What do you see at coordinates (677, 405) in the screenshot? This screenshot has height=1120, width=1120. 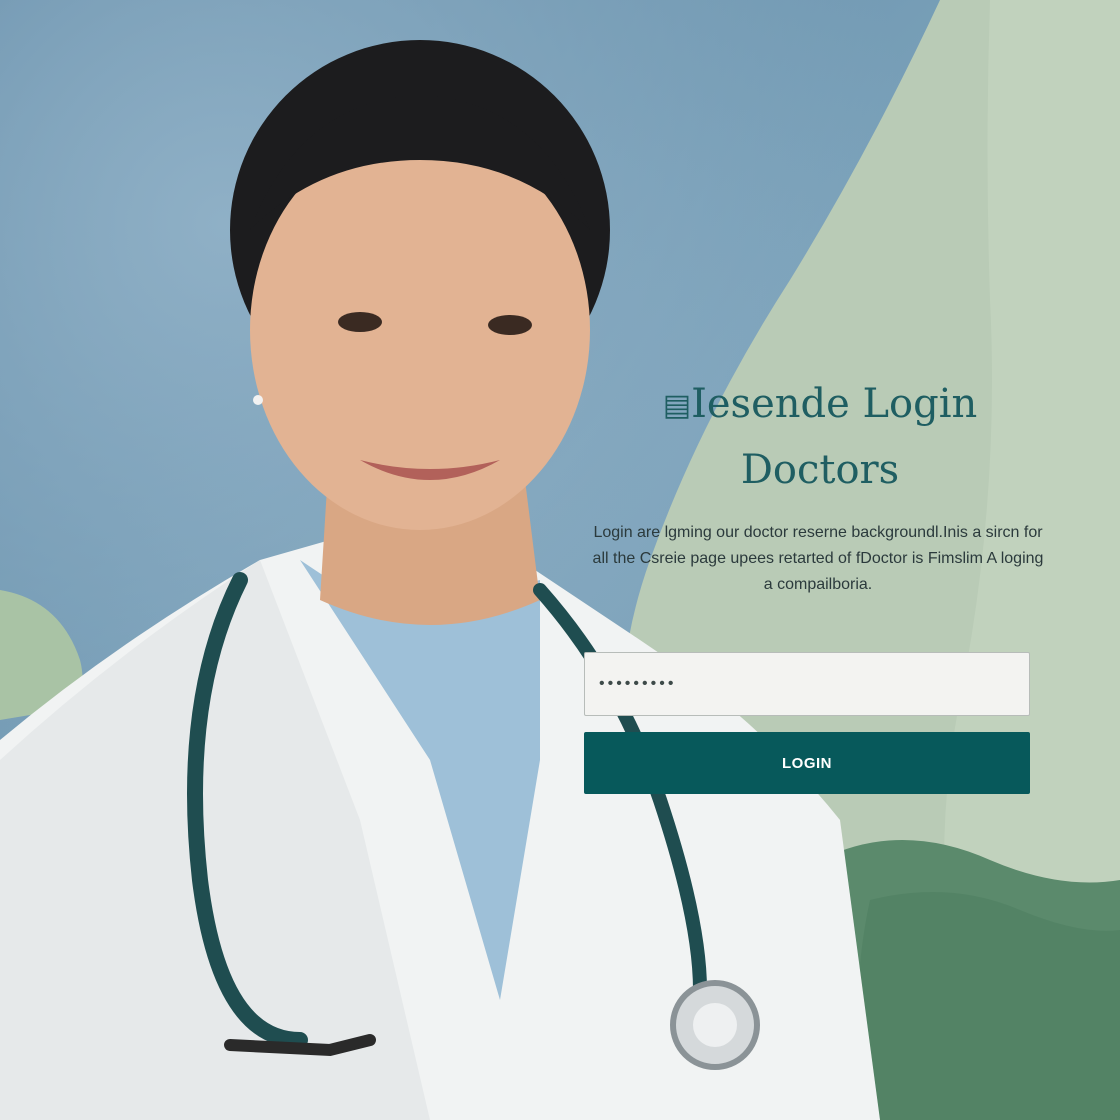 I see `briefcase-icon: ▤` at bounding box center [677, 405].